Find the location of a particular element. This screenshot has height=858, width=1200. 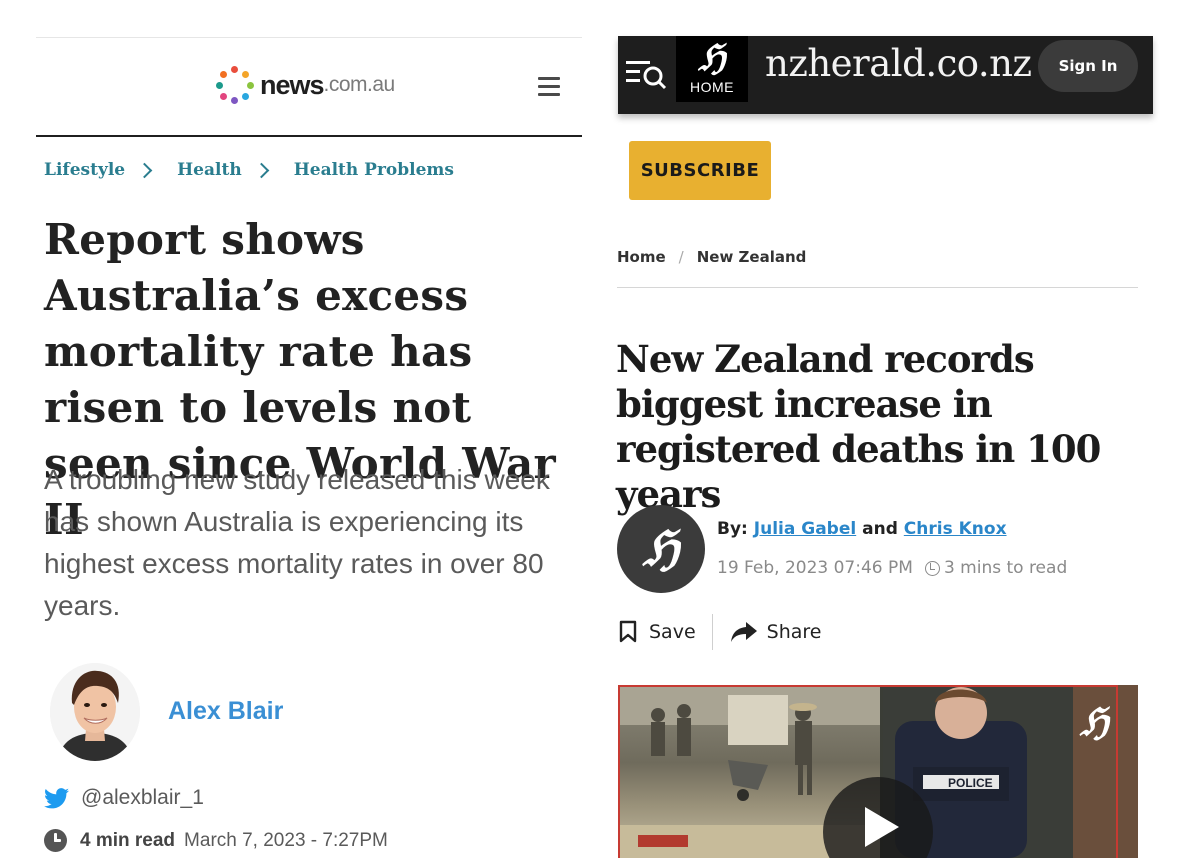

bookmark-icon is located at coordinates (628, 631).